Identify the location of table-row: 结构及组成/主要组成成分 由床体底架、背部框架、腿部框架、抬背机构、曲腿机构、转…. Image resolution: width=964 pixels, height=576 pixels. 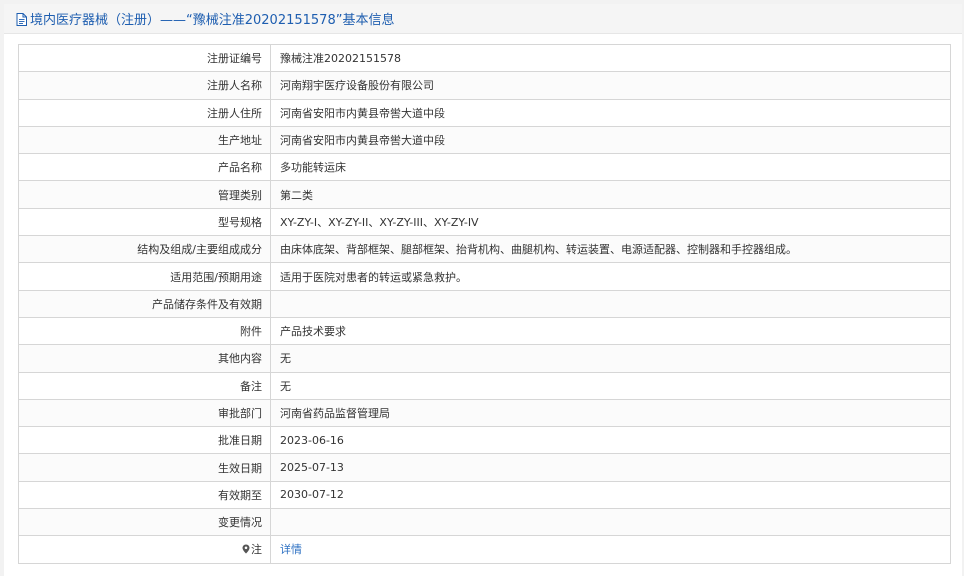
(484, 249).